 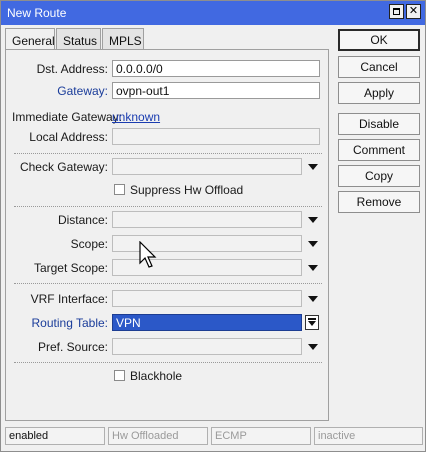 What do you see at coordinates (216, 136) in the screenshot?
I see `local-address-field` at bounding box center [216, 136].